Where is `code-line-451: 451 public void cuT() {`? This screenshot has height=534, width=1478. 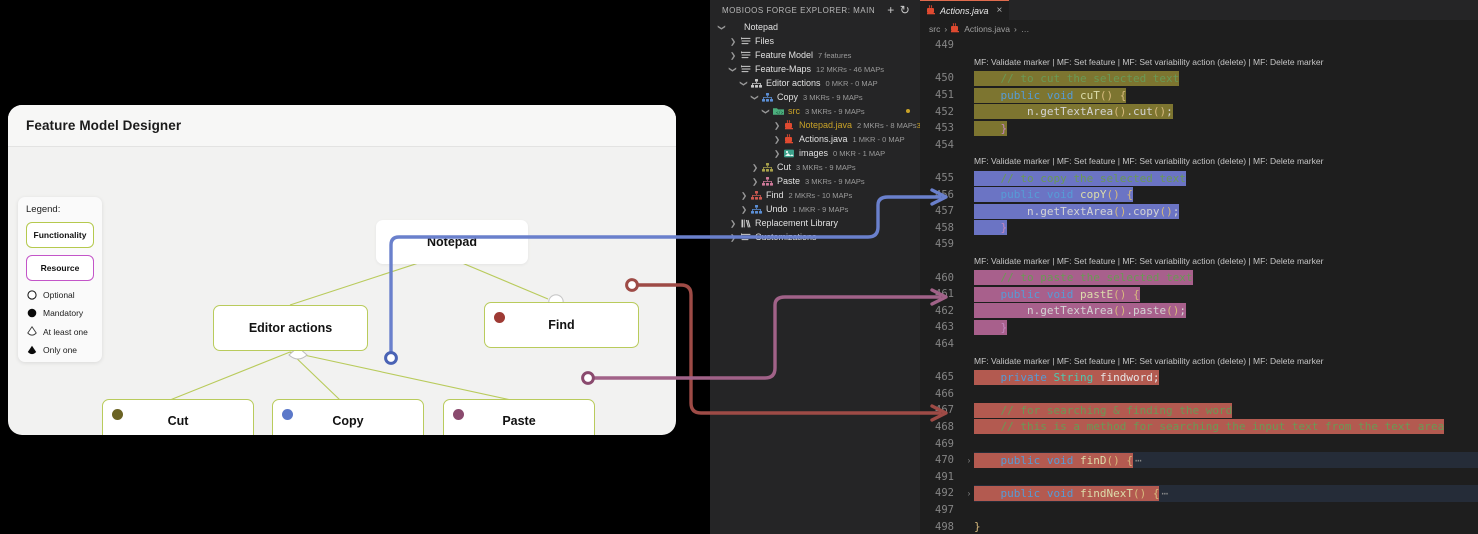 code-line-451: 451 public void cuT() { is located at coordinates (1199, 95).